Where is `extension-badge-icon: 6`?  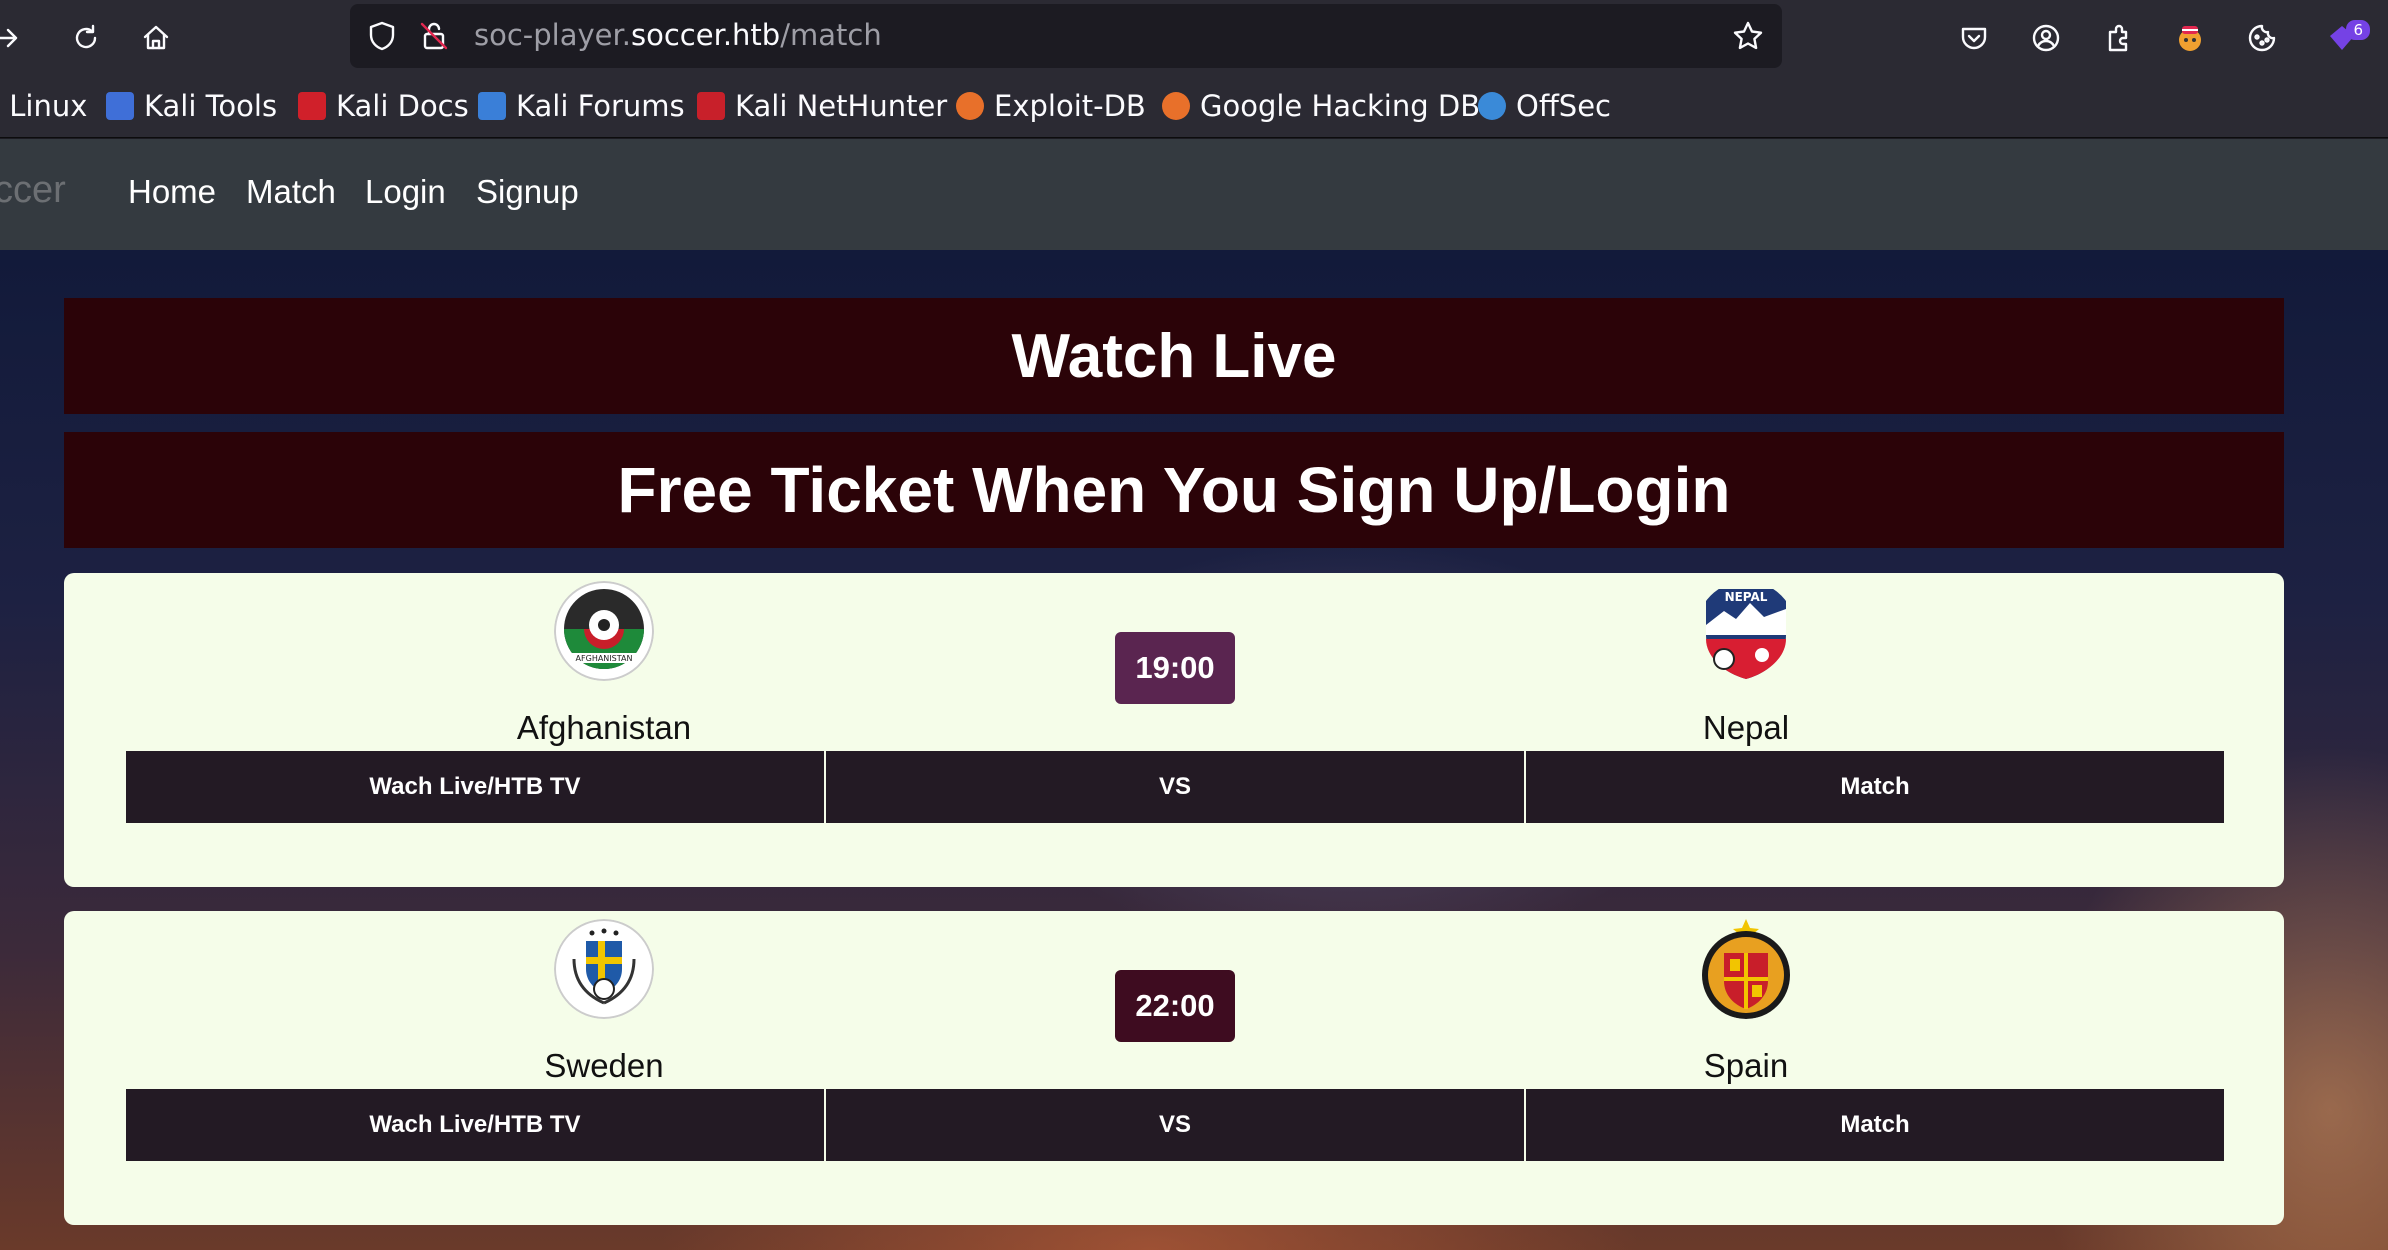
extension-badge-icon: 6 is located at coordinates (2342, 38).